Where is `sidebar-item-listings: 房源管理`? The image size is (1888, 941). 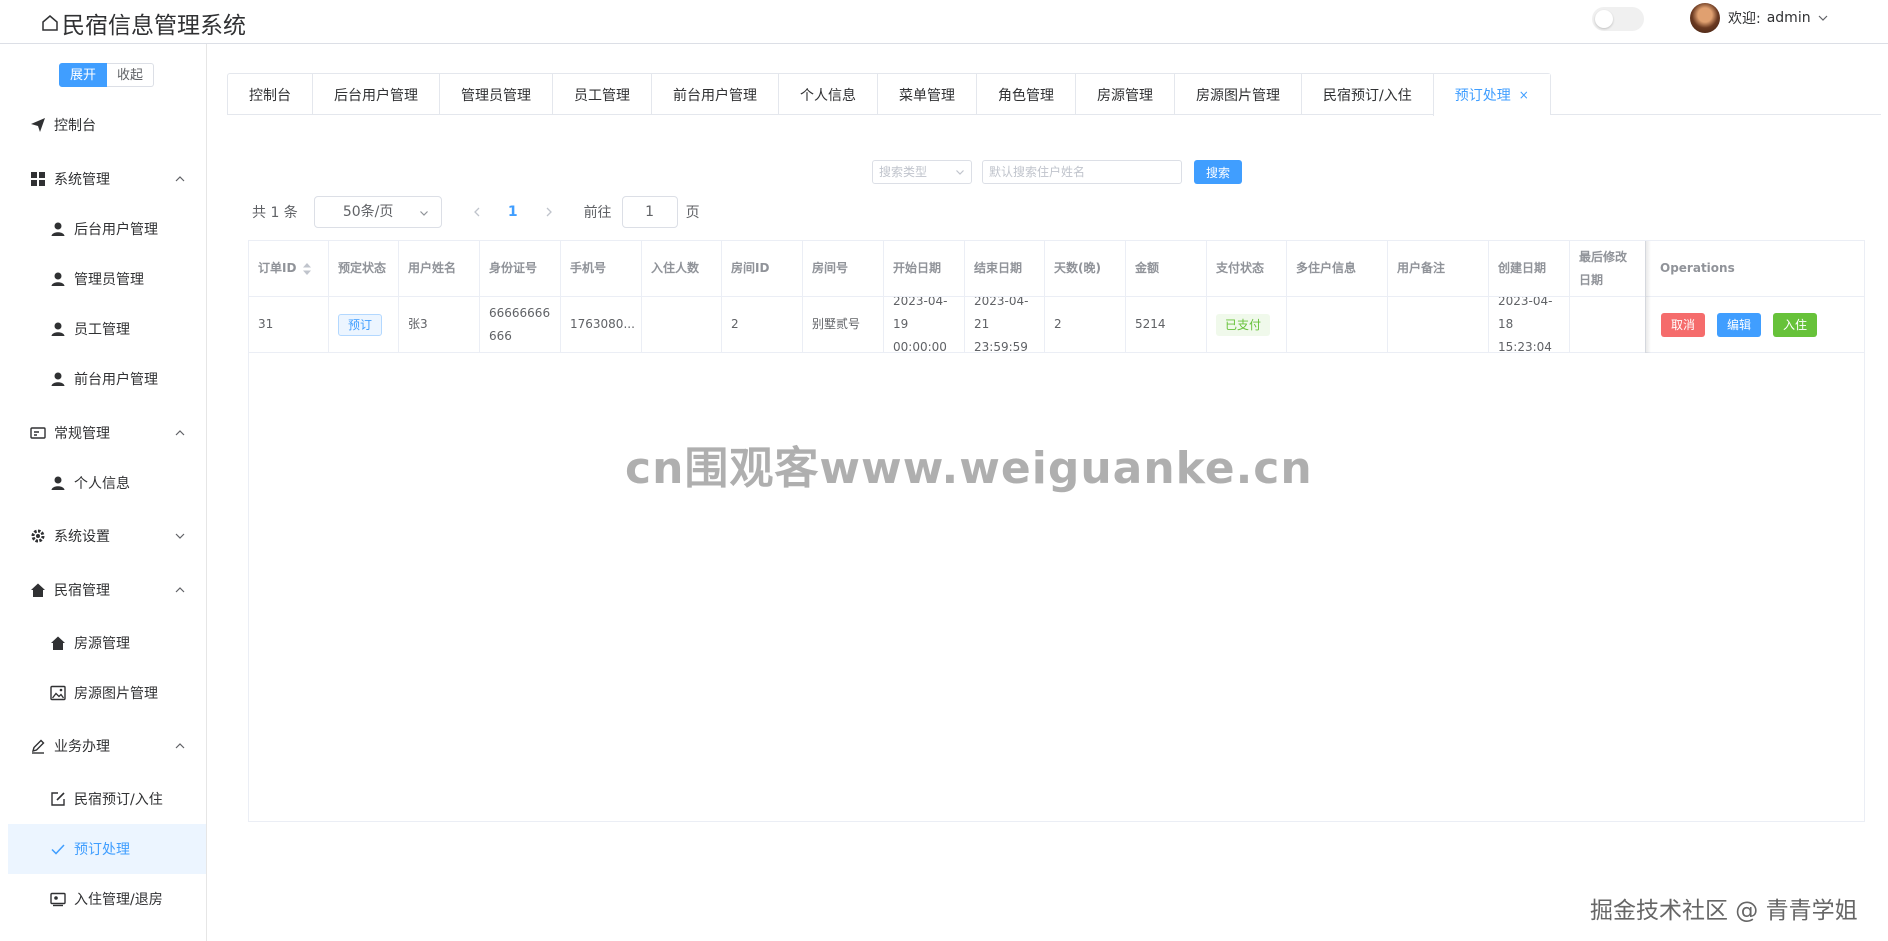 sidebar-item-listings: 房源管理 is located at coordinates (107, 643).